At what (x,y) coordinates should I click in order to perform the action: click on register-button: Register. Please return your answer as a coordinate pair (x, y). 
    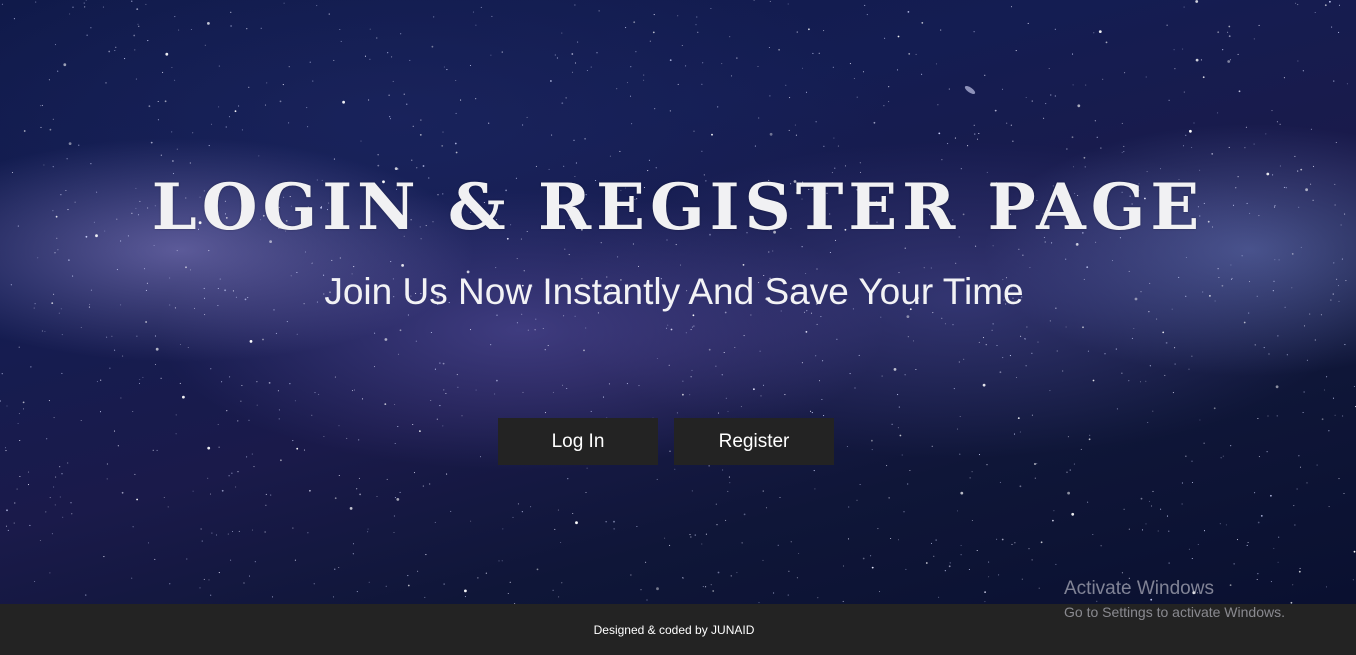
    Looking at the image, I should click on (754, 441).